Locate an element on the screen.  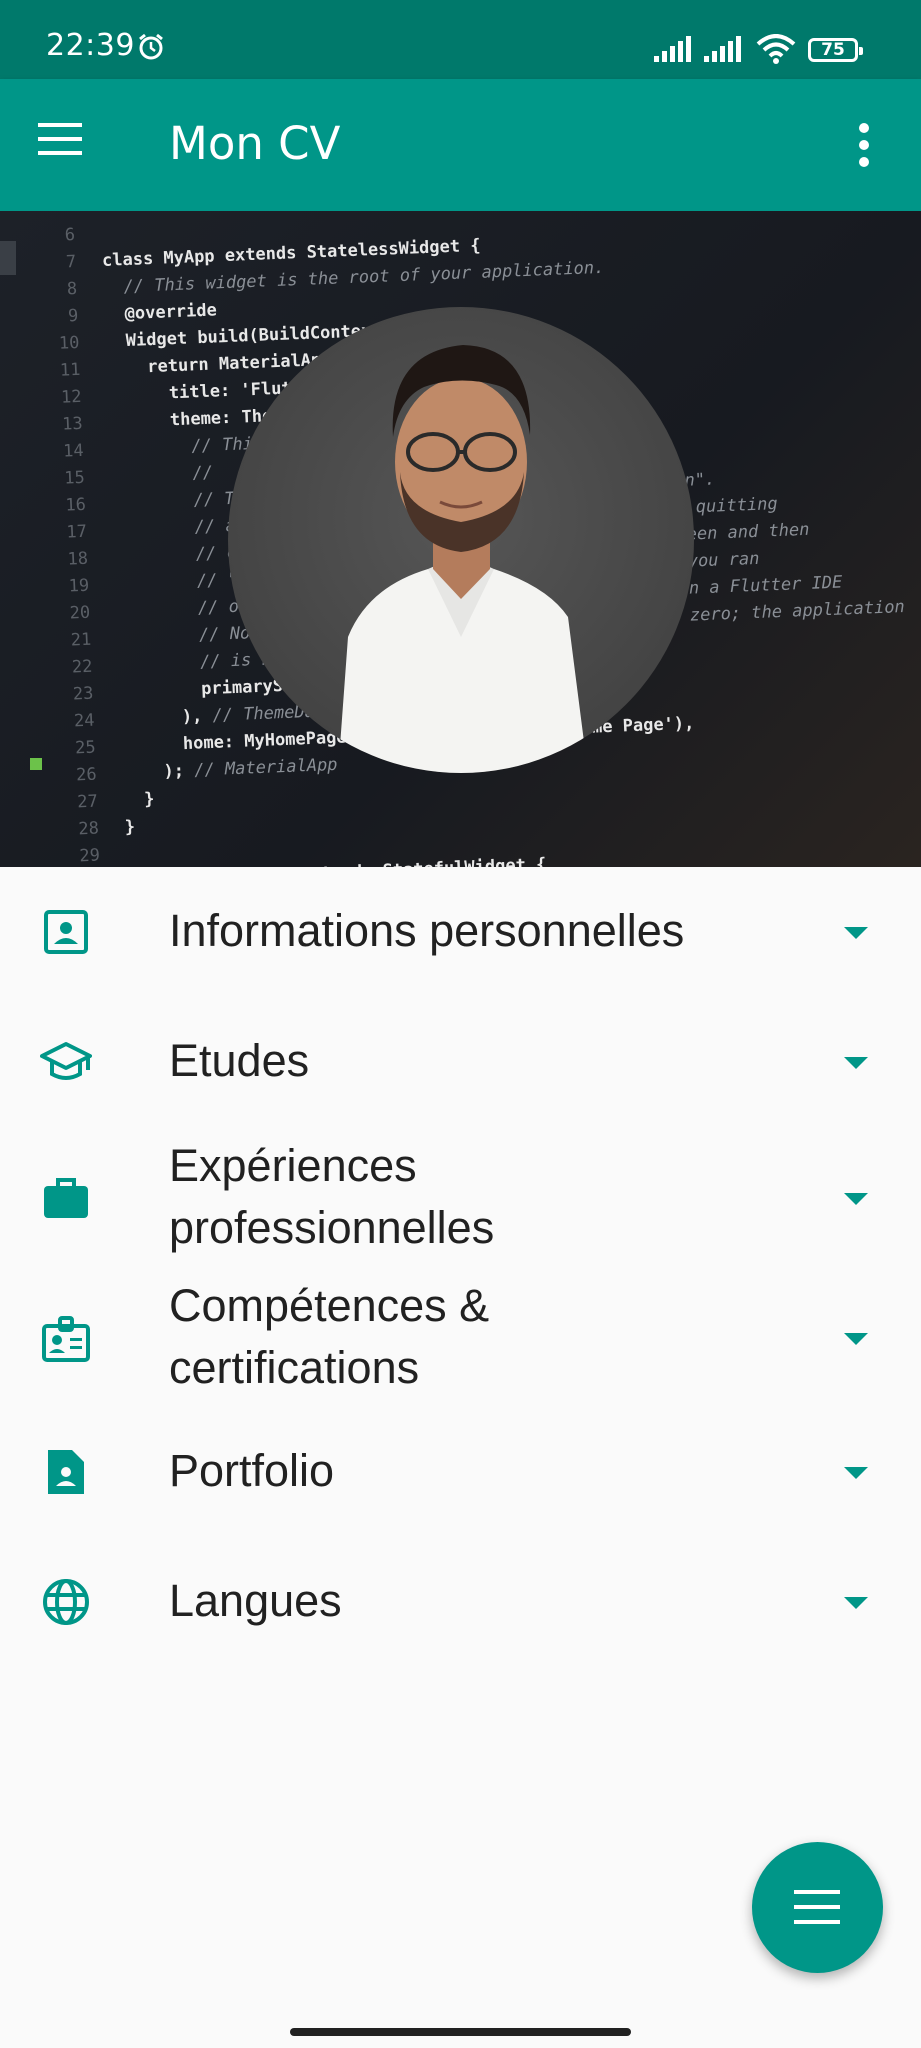
list-item-label-line1: Expériences is located at coordinates (293, 1165).